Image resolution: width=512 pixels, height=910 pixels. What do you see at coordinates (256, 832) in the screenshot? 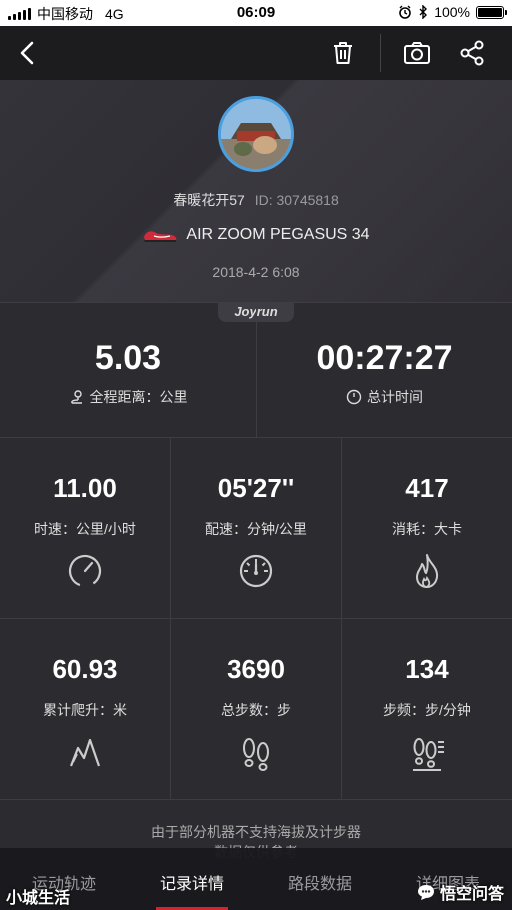
I see `note-line-1: 由于部分机器不支持海拔及计步器` at bounding box center [256, 832].